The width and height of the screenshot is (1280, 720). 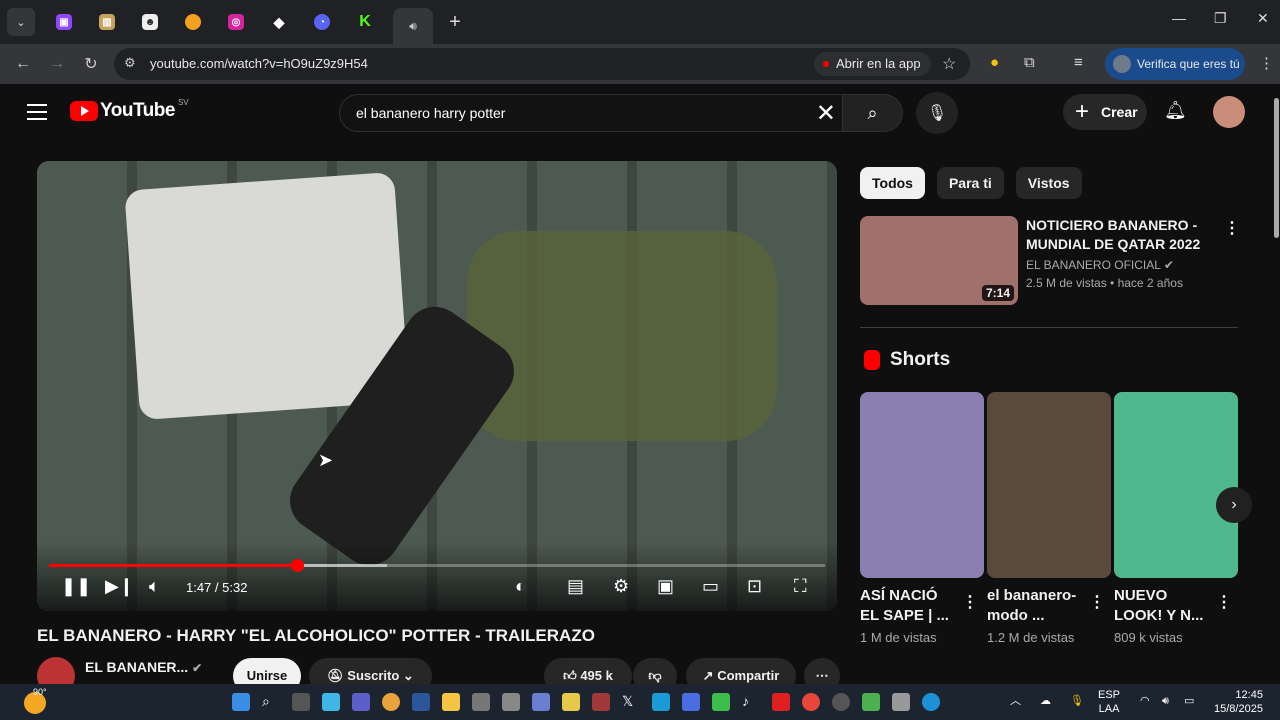 I want to click on notifications-bell-icon: 🔔︎, so click(x=1175, y=110).